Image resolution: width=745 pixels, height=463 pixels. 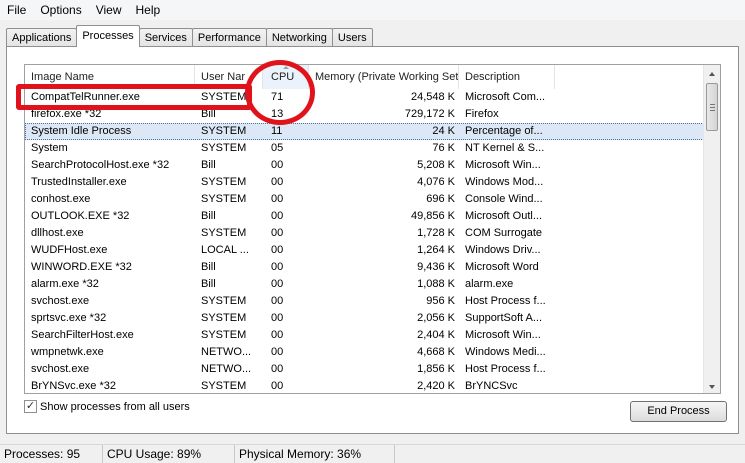 I want to click on tab-networking: Networking, so click(x=299, y=37).